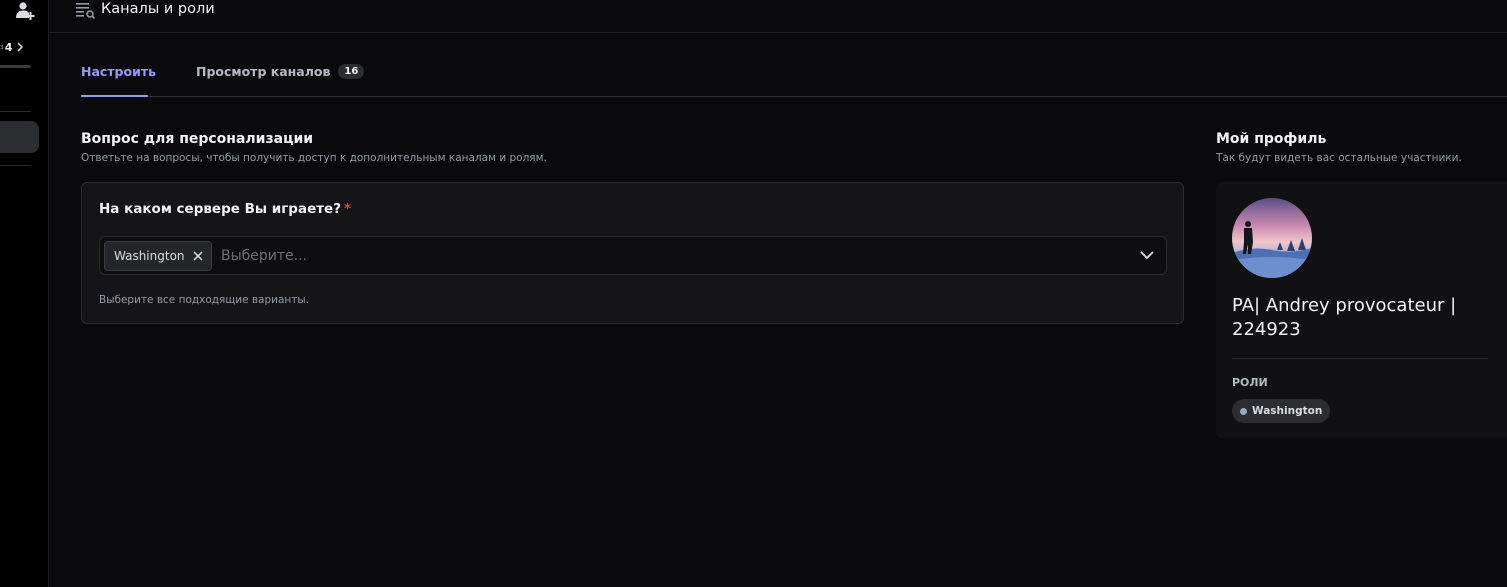 This screenshot has width=1507, height=587. Describe the element at coordinates (24, 293) in the screenshot. I see `server-sidebar: з 4` at that location.